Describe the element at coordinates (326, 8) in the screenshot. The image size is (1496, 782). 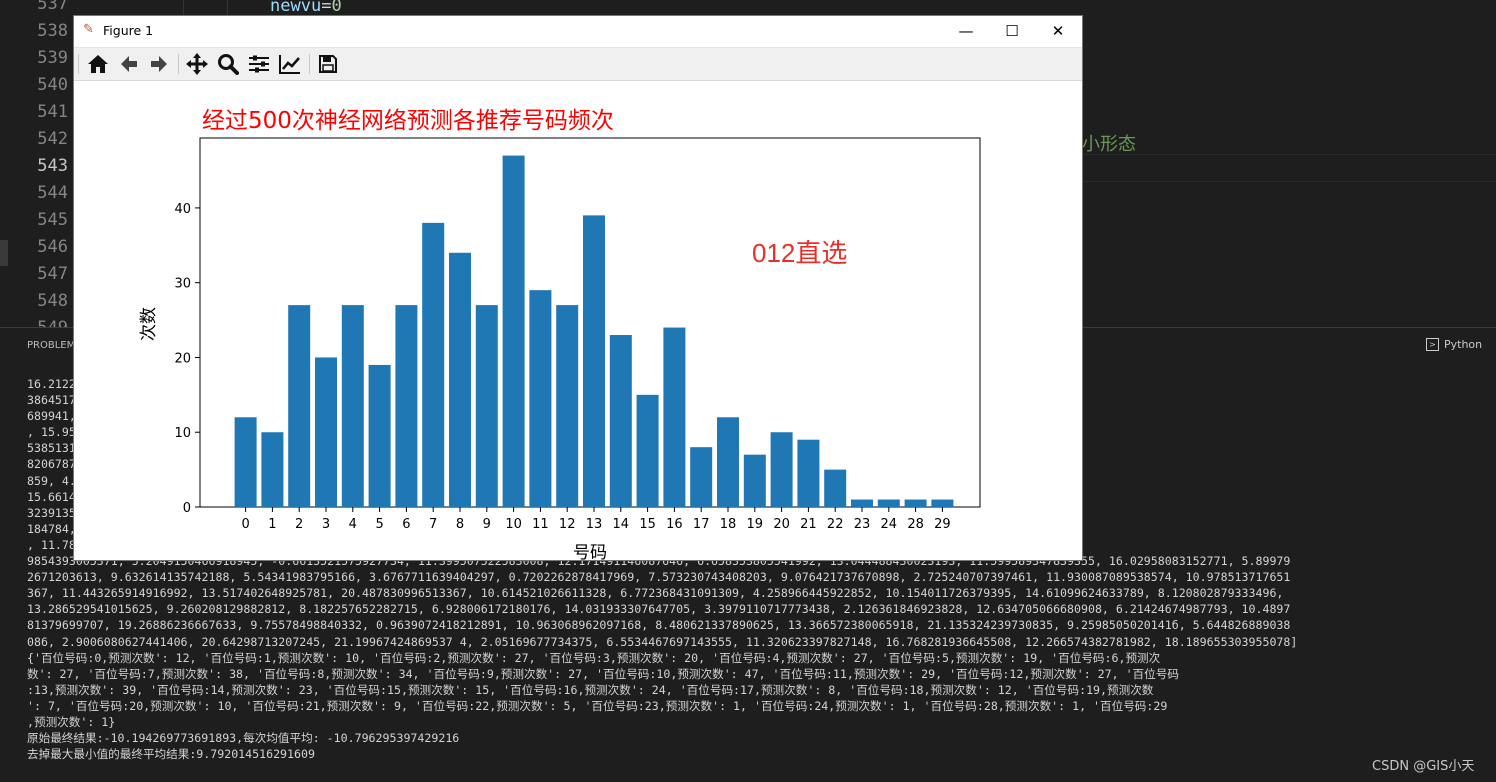
I see `code-operator: =` at that location.